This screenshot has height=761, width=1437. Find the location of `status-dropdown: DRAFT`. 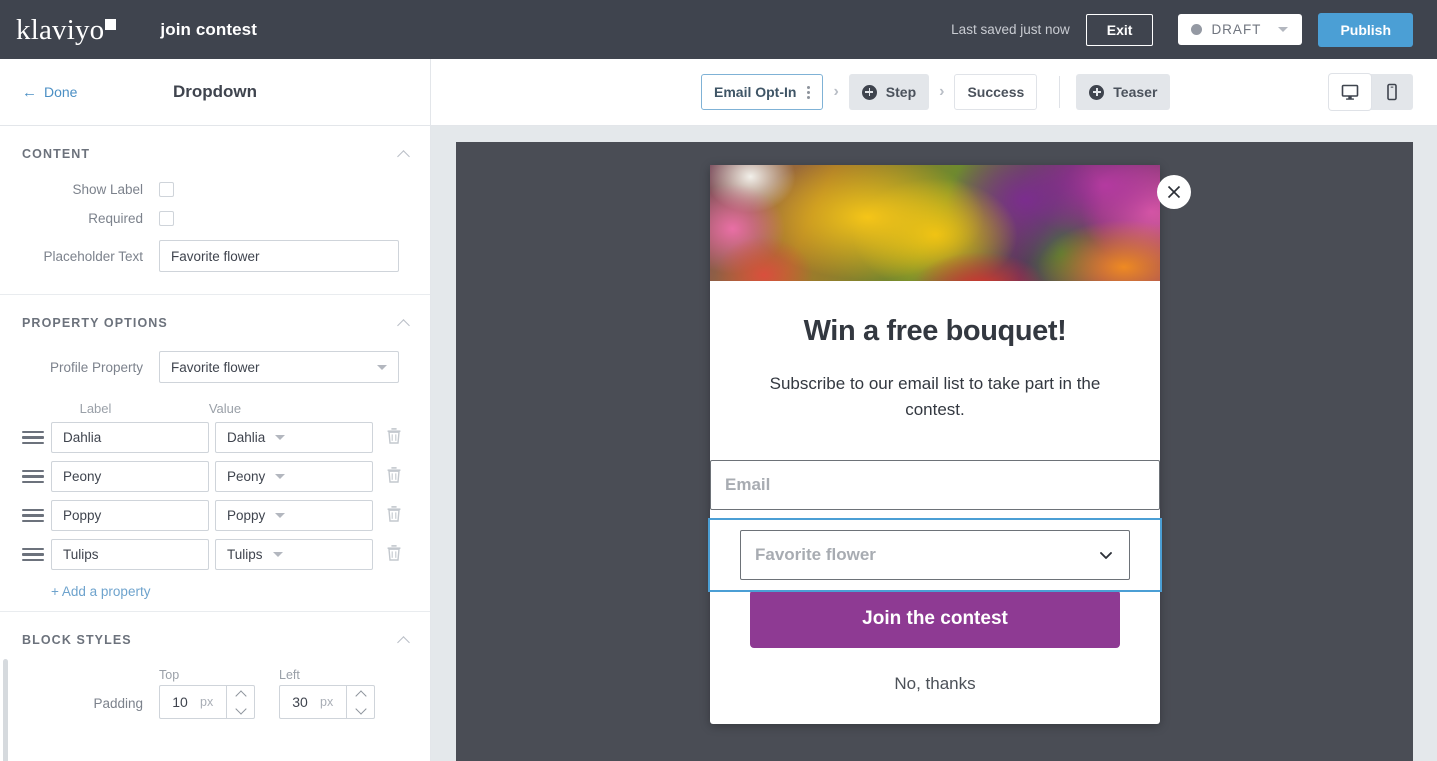

status-dropdown: DRAFT is located at coordinates (1240, 29).